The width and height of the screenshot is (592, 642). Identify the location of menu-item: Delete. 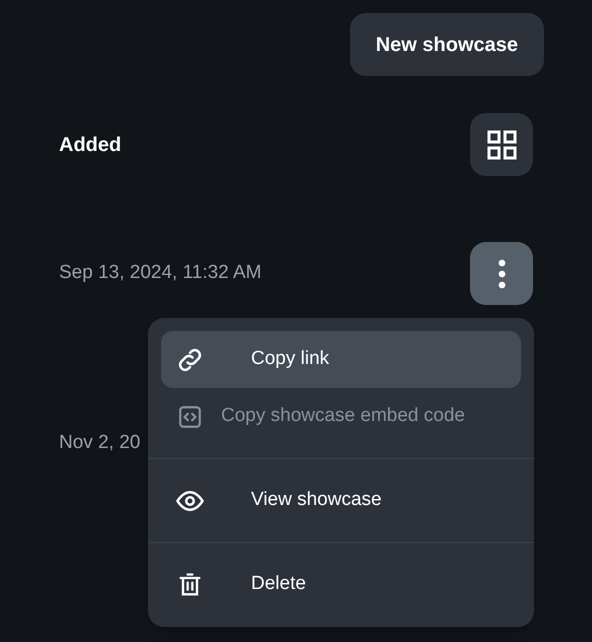
(341, 584).